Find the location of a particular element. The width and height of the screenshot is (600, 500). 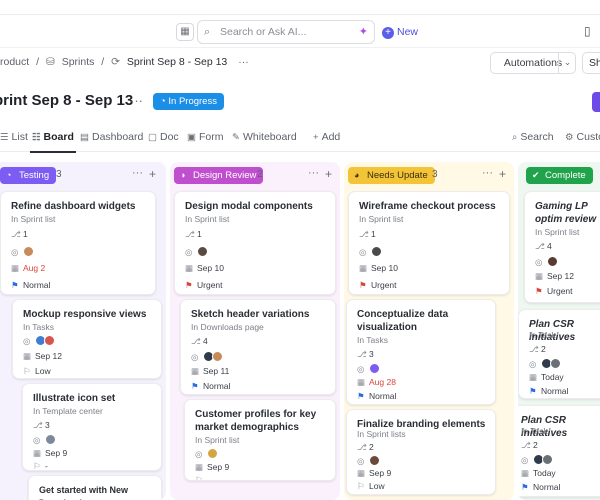

share-button: Sh is located at coordinates (591, 63).